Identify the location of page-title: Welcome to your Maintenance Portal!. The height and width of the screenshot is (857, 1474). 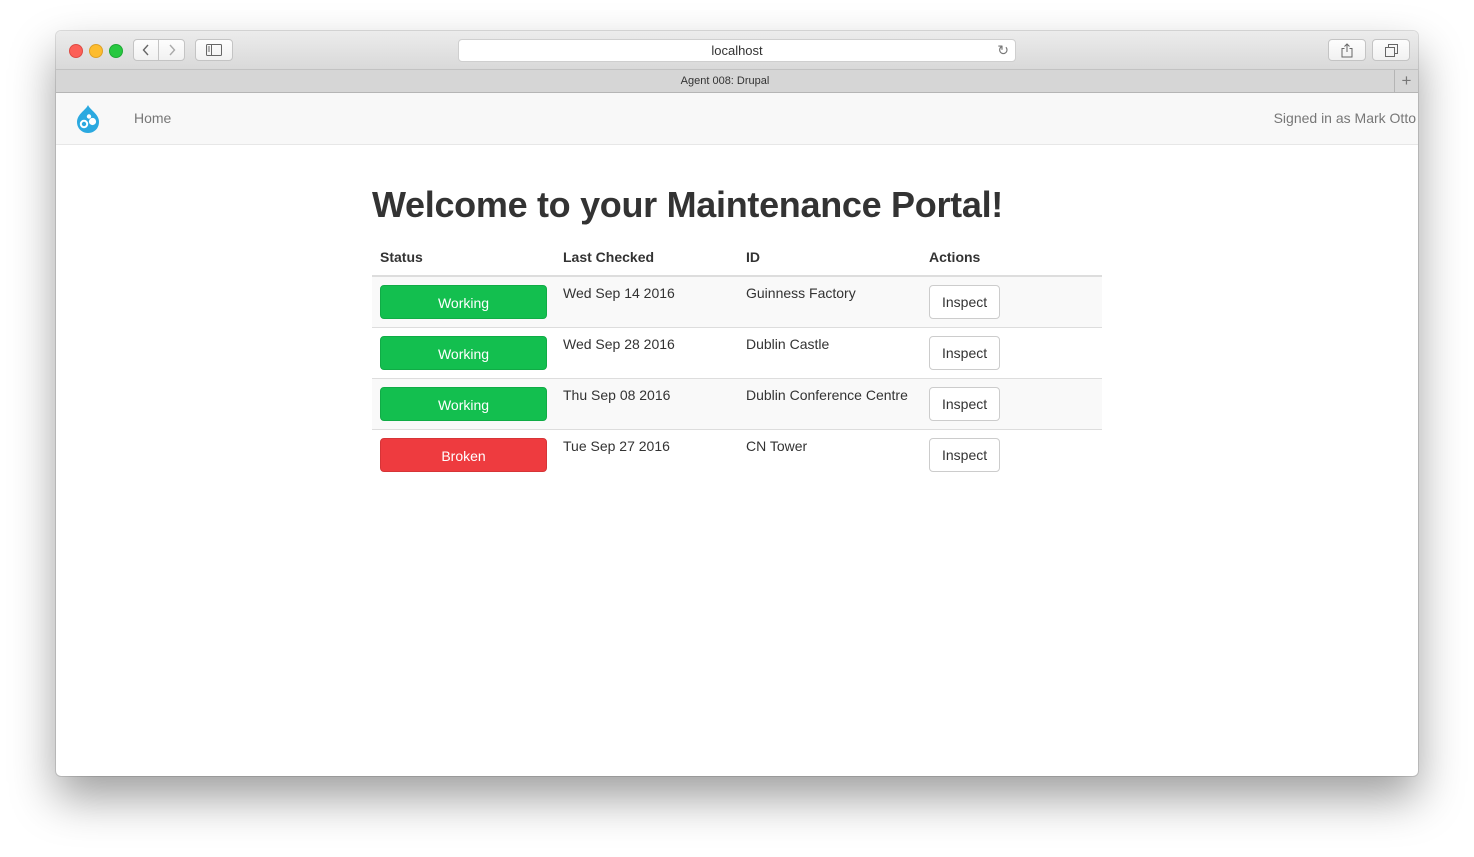
(687, 204).